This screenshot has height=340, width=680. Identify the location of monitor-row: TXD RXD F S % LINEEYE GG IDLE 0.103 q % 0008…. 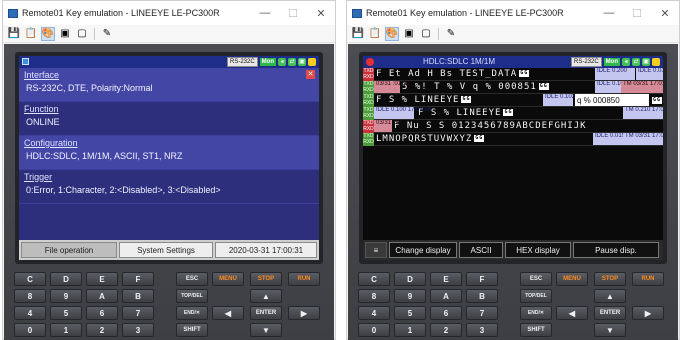
(513, 100).